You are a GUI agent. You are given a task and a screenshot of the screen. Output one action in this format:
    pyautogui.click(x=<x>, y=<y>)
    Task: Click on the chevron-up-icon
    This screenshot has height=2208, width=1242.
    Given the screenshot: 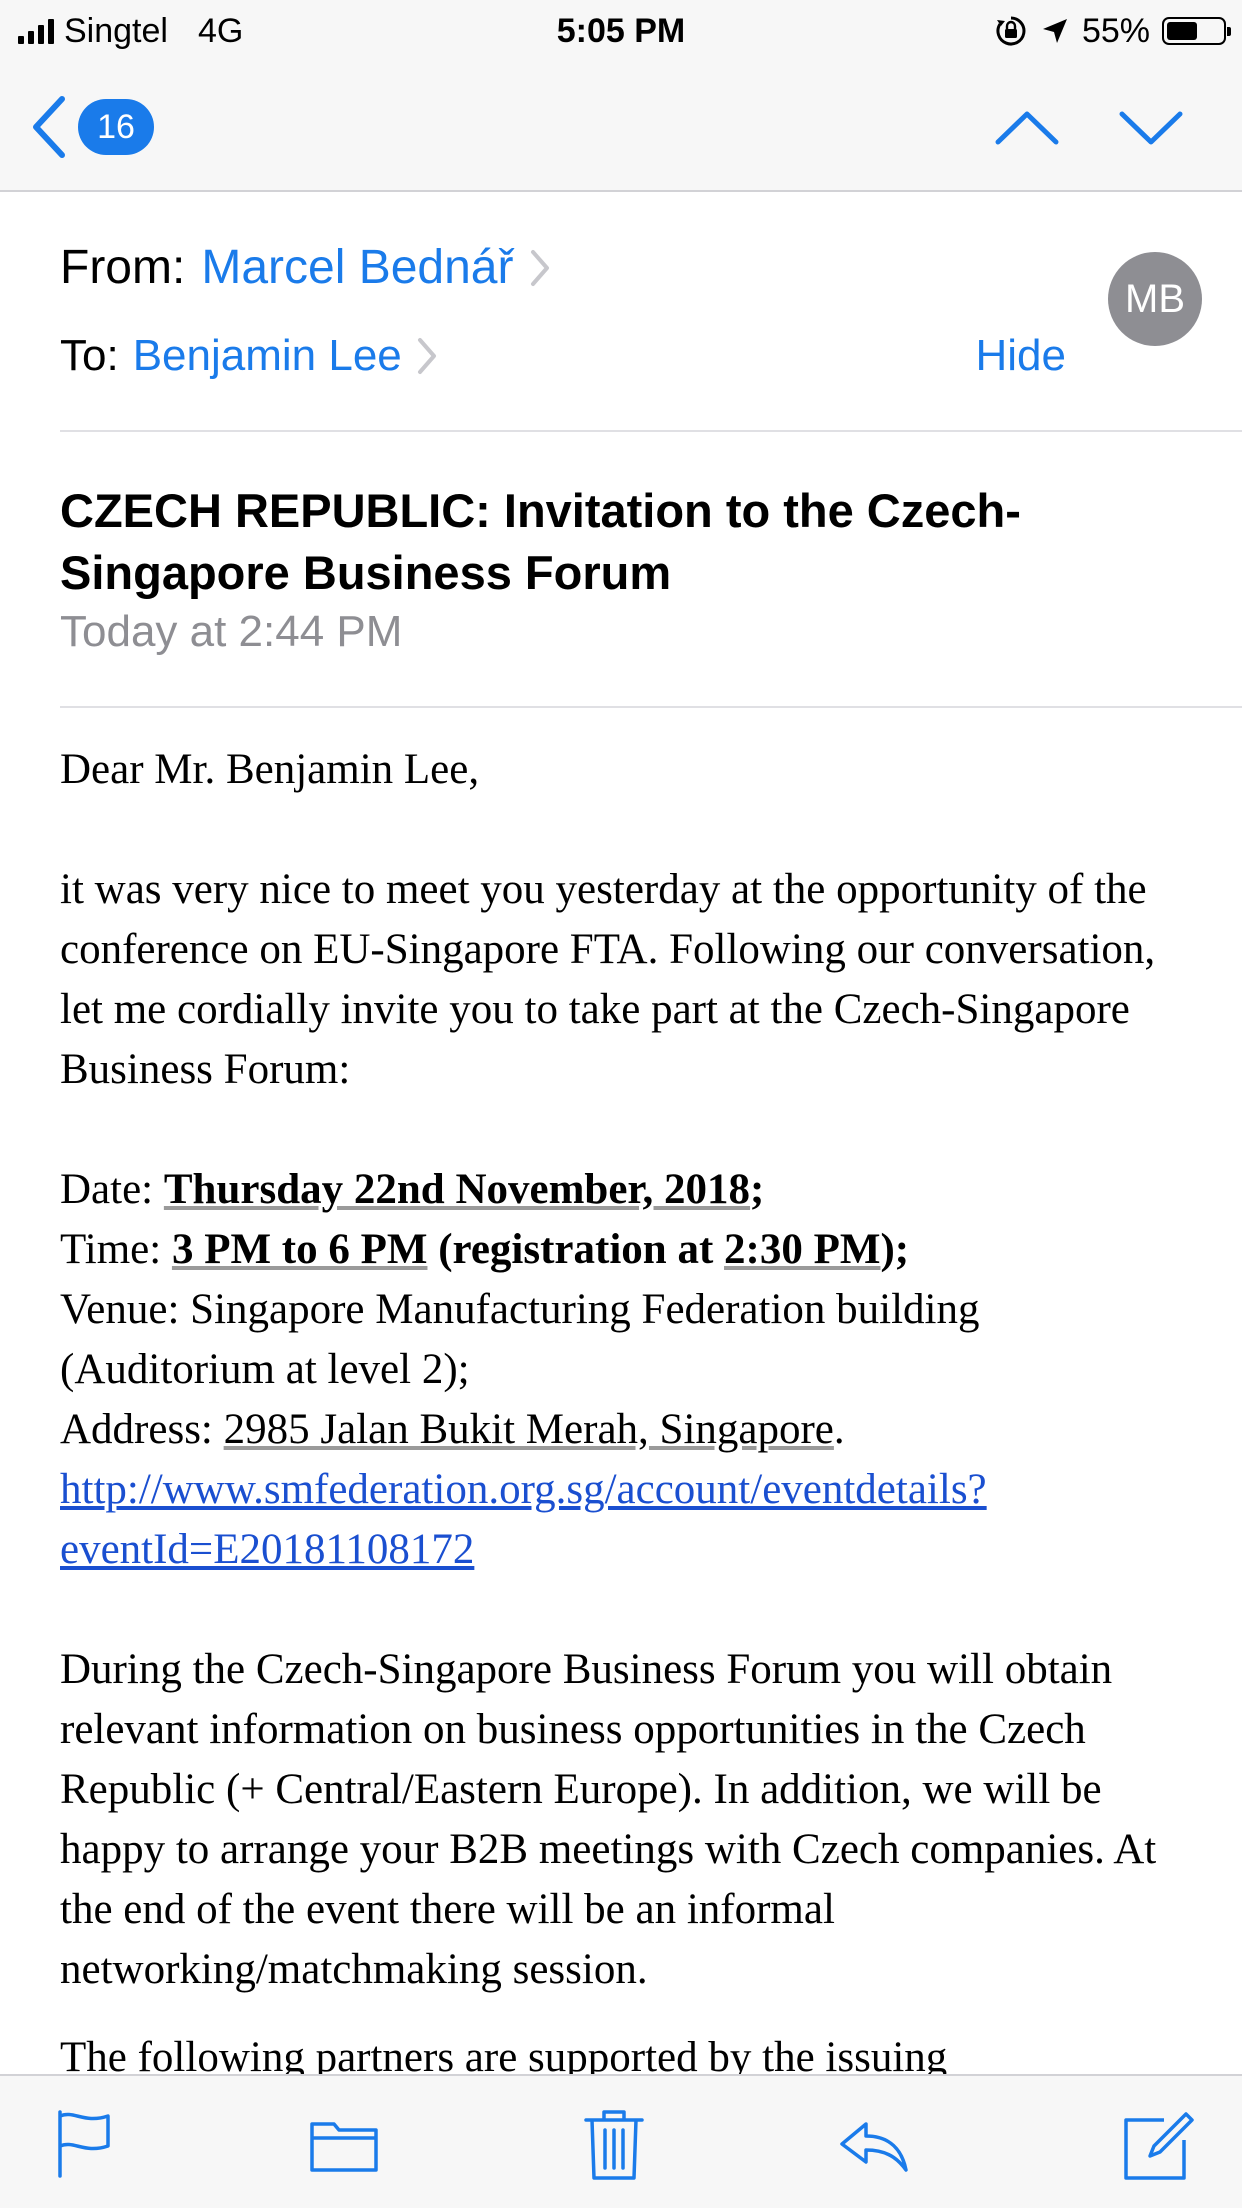 What is the action you would take?
    pyautogui.click(x=1027, y=128)
    